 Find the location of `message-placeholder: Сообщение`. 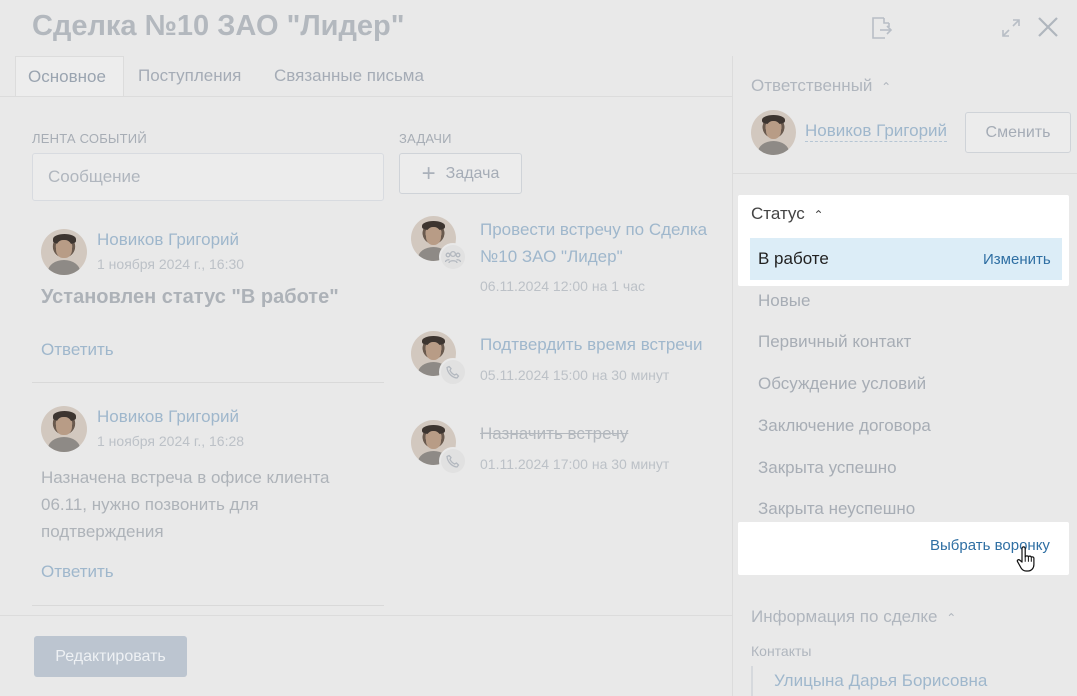

message-placeholder: Сообщение is located at coordinates (94, 176).